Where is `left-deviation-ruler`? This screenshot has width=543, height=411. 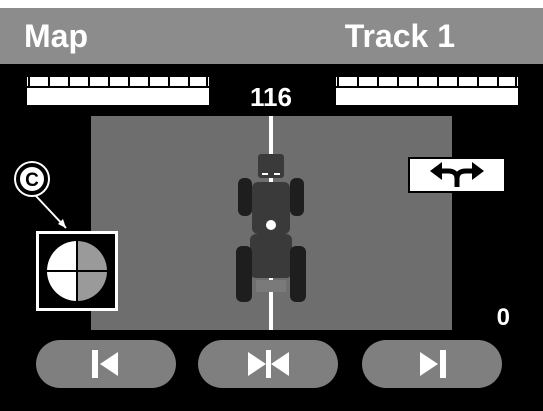 left-deviation-ruler is located at coordinates (118, 91).